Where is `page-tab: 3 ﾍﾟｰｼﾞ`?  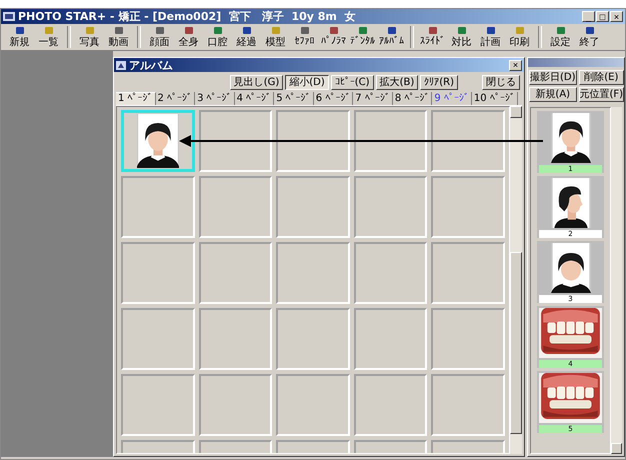
page-tab: 3 ﾍﾟｰｼﾞ is located at coordinates (215, 98).